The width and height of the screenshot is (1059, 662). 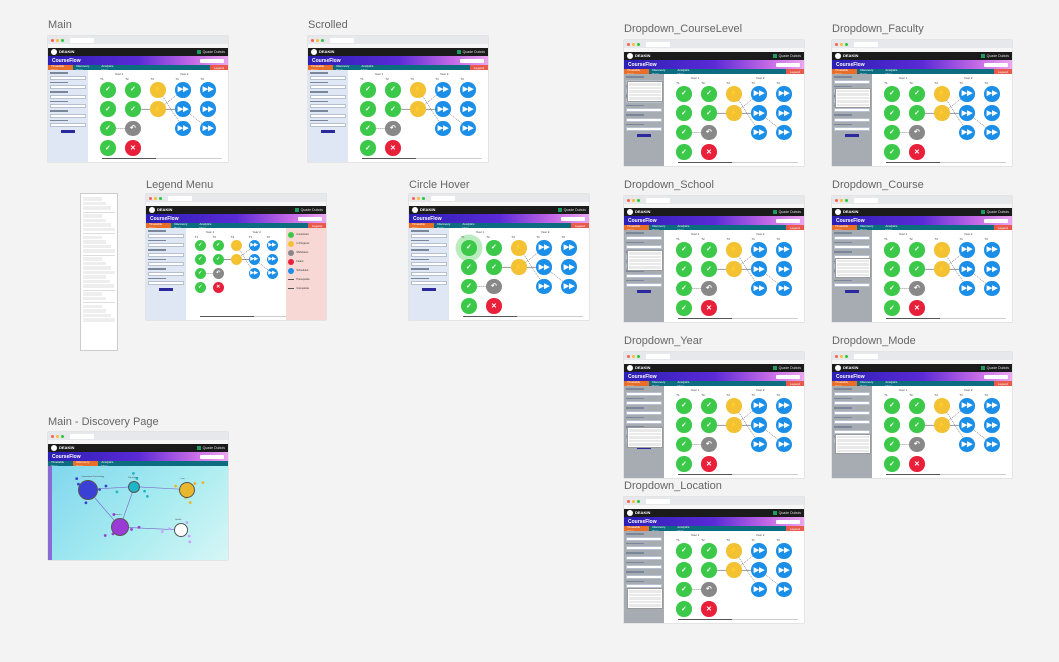 I want to click on unit-node-hovered: ✓, so click(x=469, y=248).